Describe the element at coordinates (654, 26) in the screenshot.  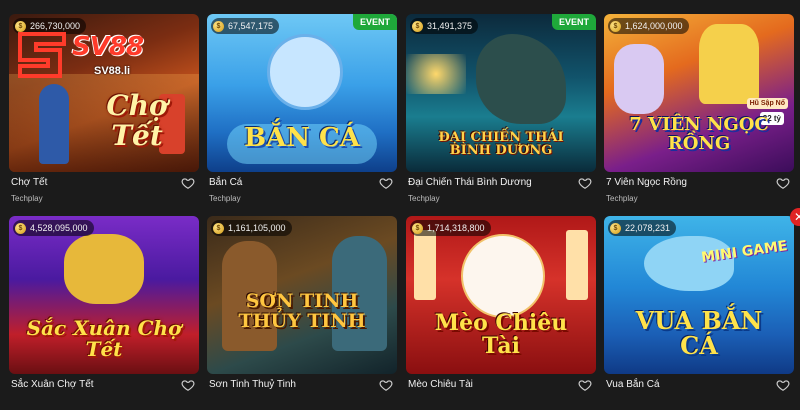
I see `jackpot-amount: 1,624,000,000` at that location.